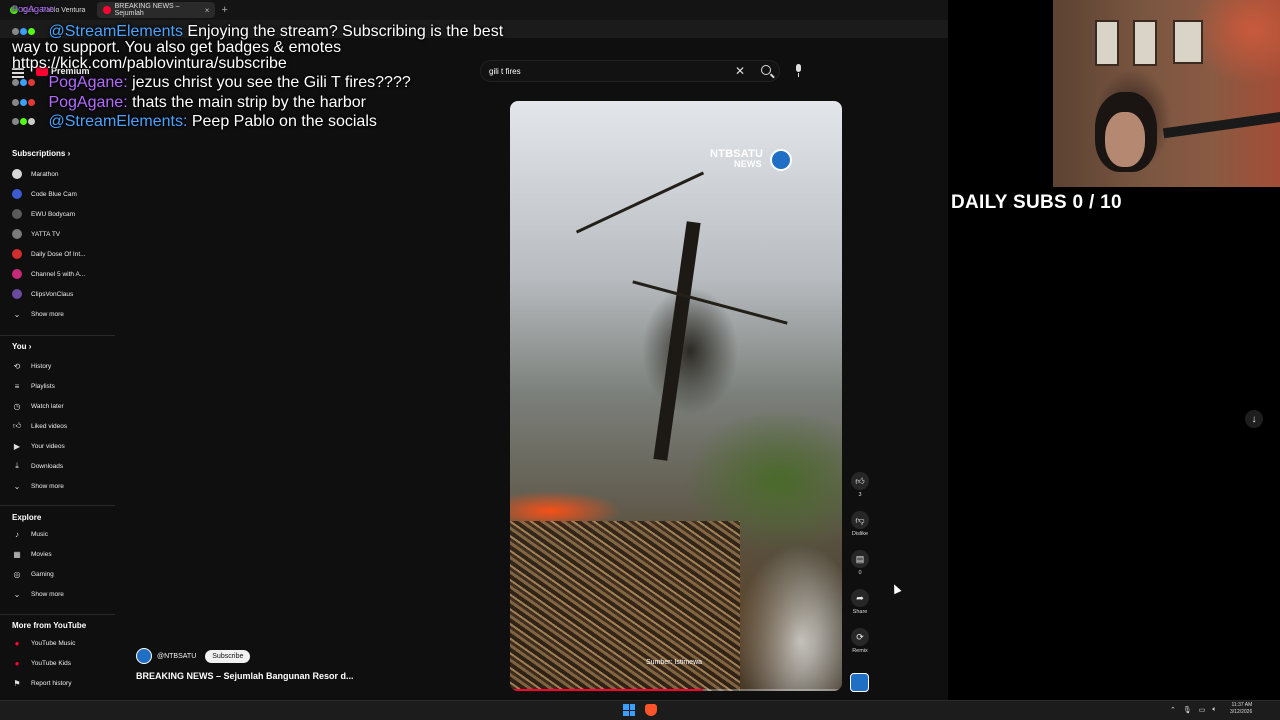  Describe the element at coordinates (17, 386) in the screenshot. I see `playlists-icon: ≡` at that location.